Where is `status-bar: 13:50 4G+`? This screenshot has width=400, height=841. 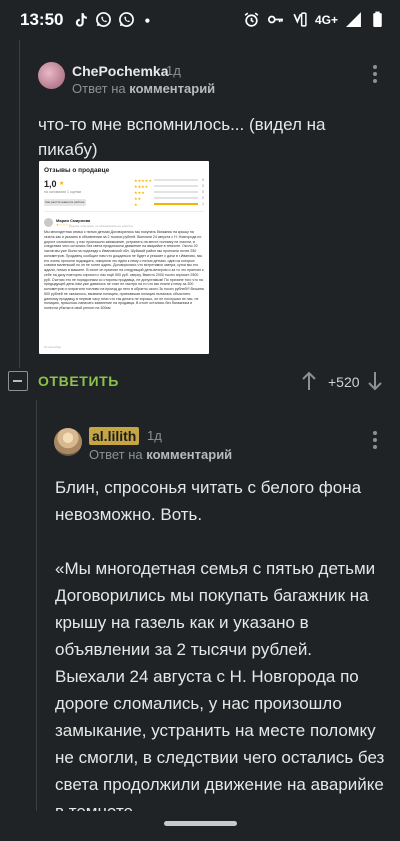
status-bar: 13:50 4G+ is located at coordinates (200, 20).